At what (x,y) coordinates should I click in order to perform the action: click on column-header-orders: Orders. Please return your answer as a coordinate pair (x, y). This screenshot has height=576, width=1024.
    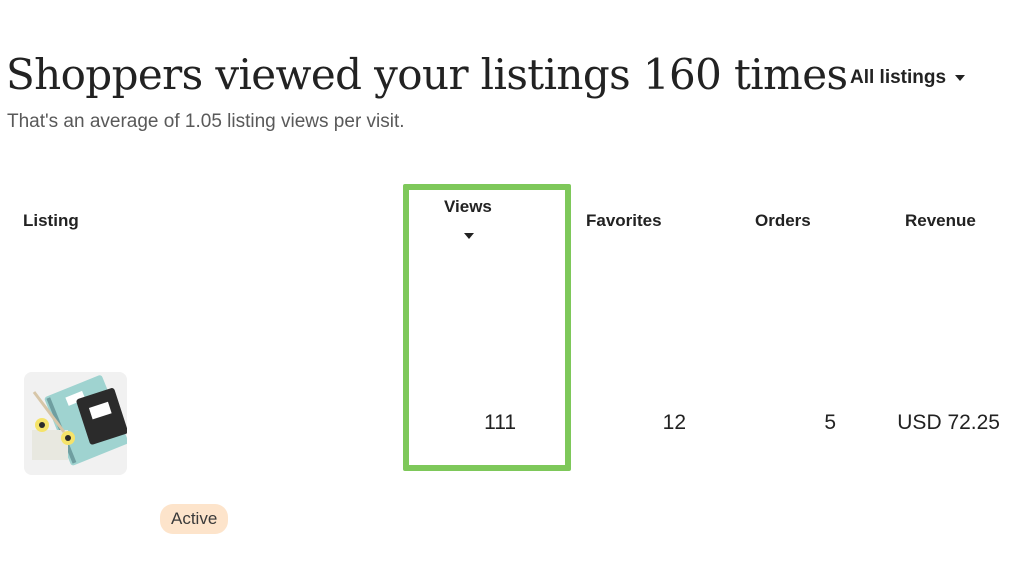
    Looking at the image, I should click on (783, 221).